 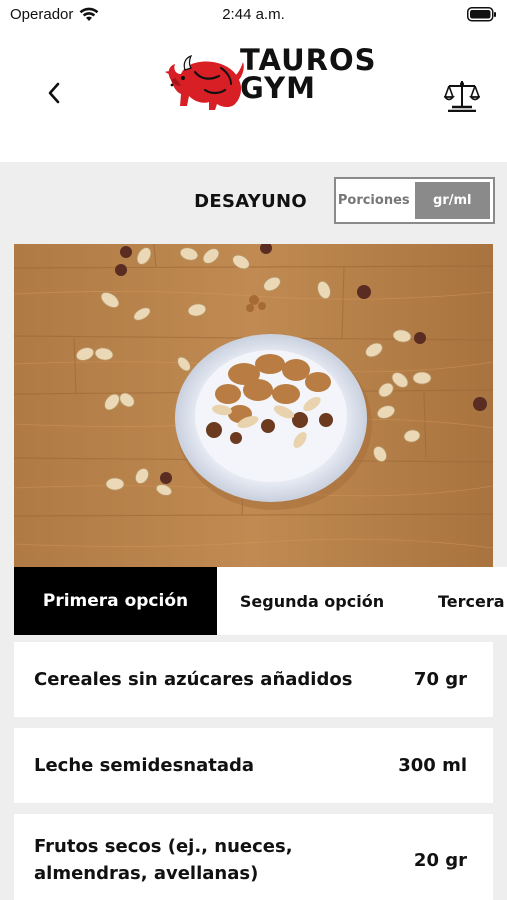 I want to click on tab-primera-opcion: Primera opción, so click(x=115, y=601).